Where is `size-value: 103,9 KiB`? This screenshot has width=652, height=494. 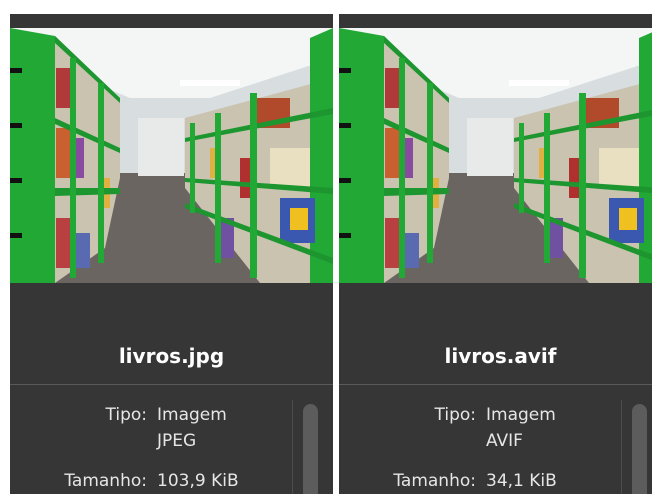
size-value: 103,9 KiB is located at coordinates (198, 481).